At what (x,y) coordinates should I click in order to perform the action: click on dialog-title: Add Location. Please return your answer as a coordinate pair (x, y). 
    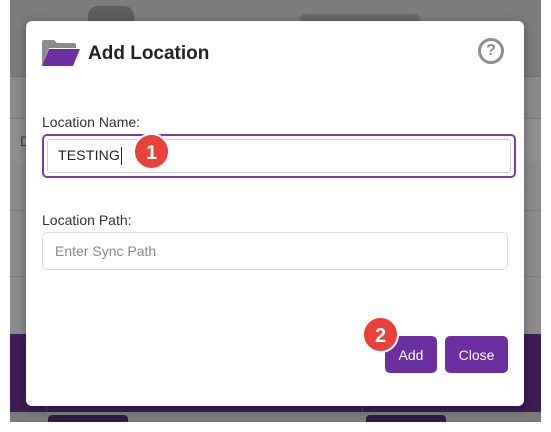
    Looking at the image, I should click on (149, 53).